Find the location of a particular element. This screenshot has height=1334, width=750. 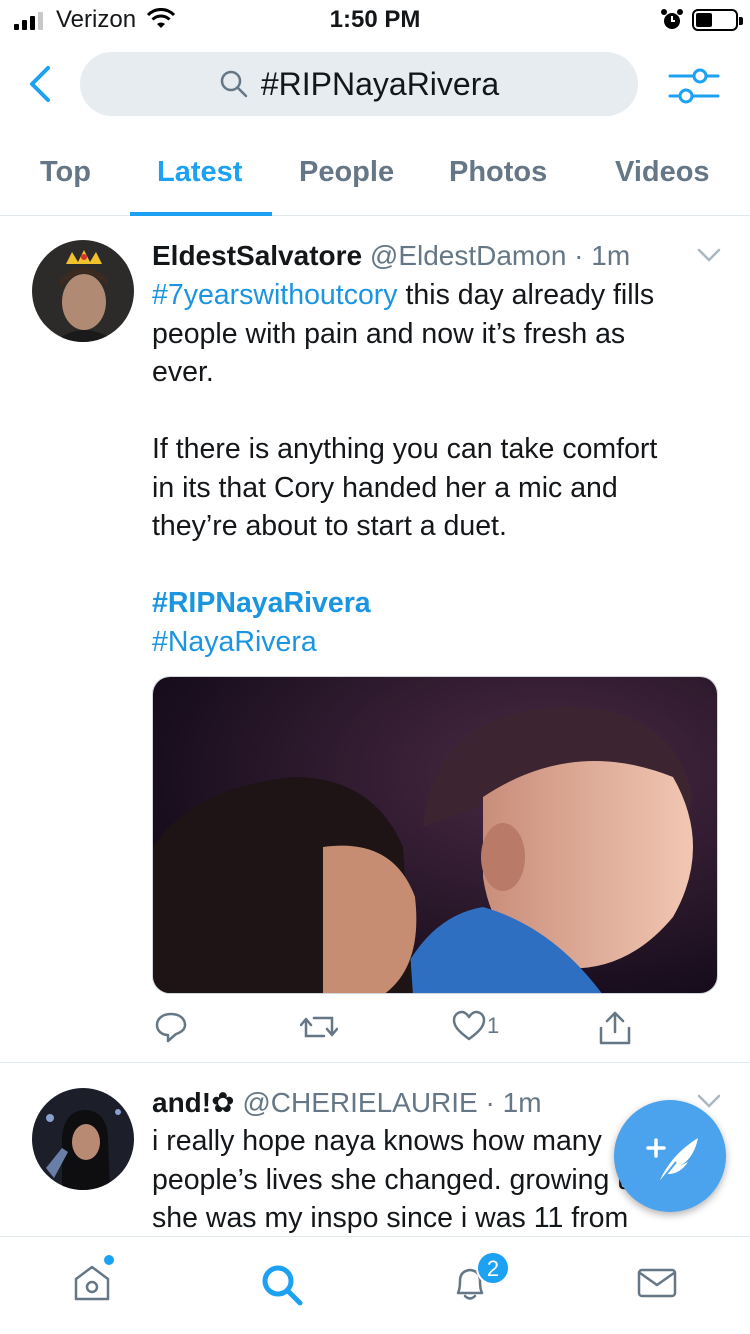

chevron-down-icon is located at coordinates (709, 255).